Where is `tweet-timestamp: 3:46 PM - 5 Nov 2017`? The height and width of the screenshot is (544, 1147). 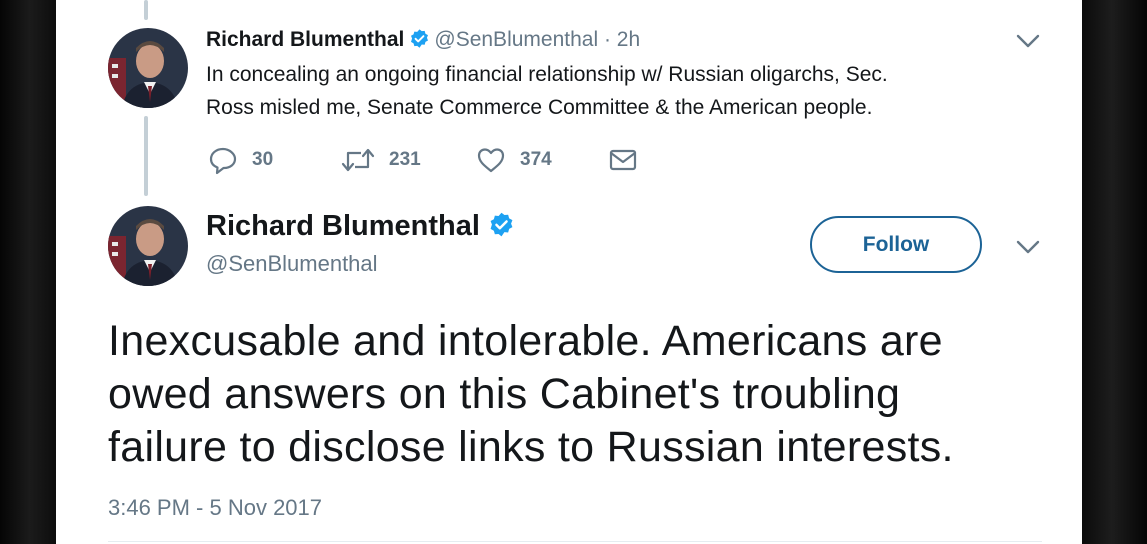
tweet-timestamp: 3:46 PM - 5 Nov 2017 is located at coordinates (215, 508).